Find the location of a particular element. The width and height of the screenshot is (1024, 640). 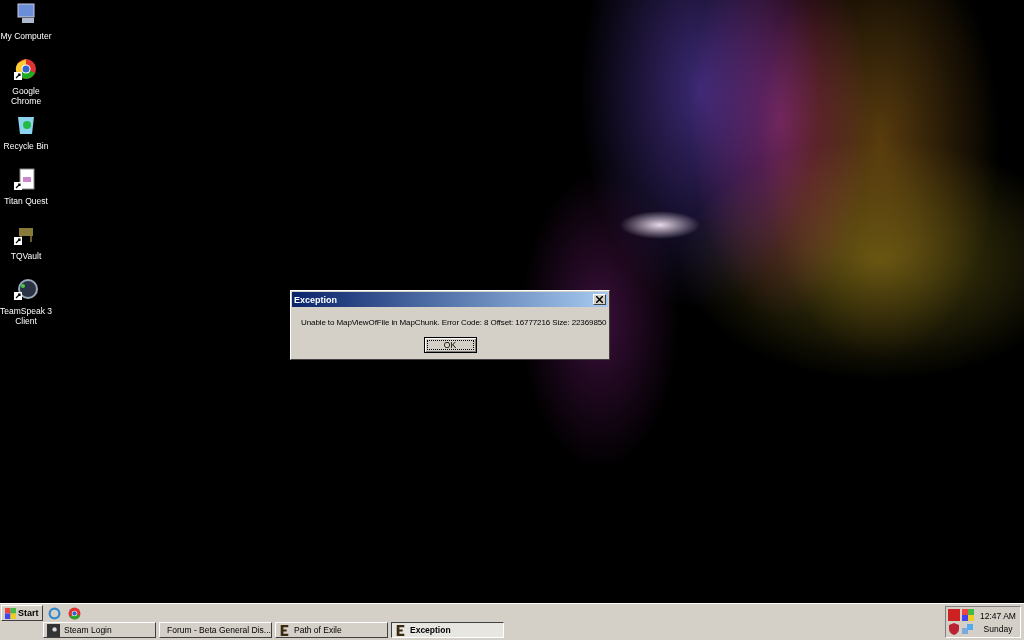

clock-day: Sunday is located at coordinates (998, 628).